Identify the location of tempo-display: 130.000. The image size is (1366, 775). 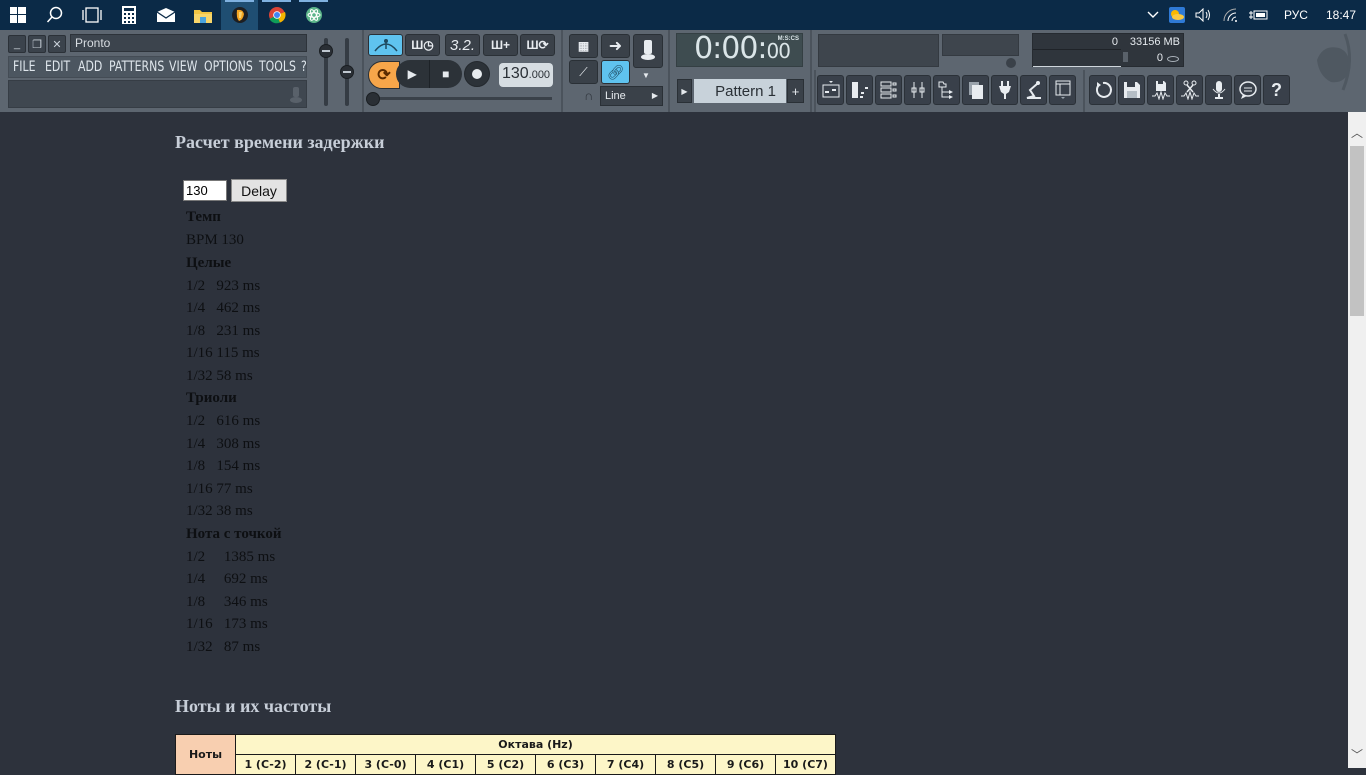
(526, 75).